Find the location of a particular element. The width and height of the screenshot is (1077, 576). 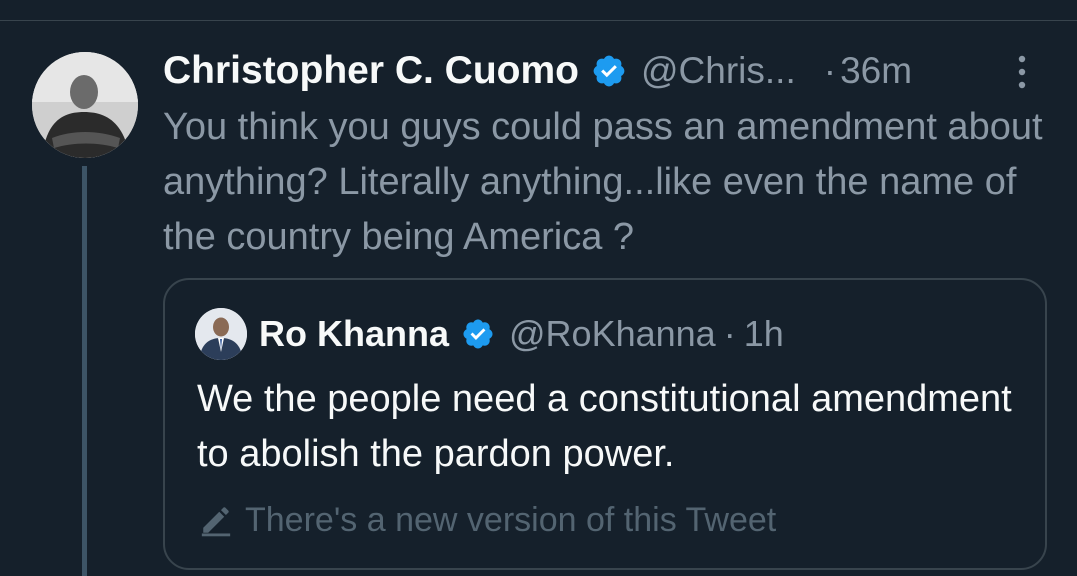

quoted-avatar-image is located at coordinates (221, 334).